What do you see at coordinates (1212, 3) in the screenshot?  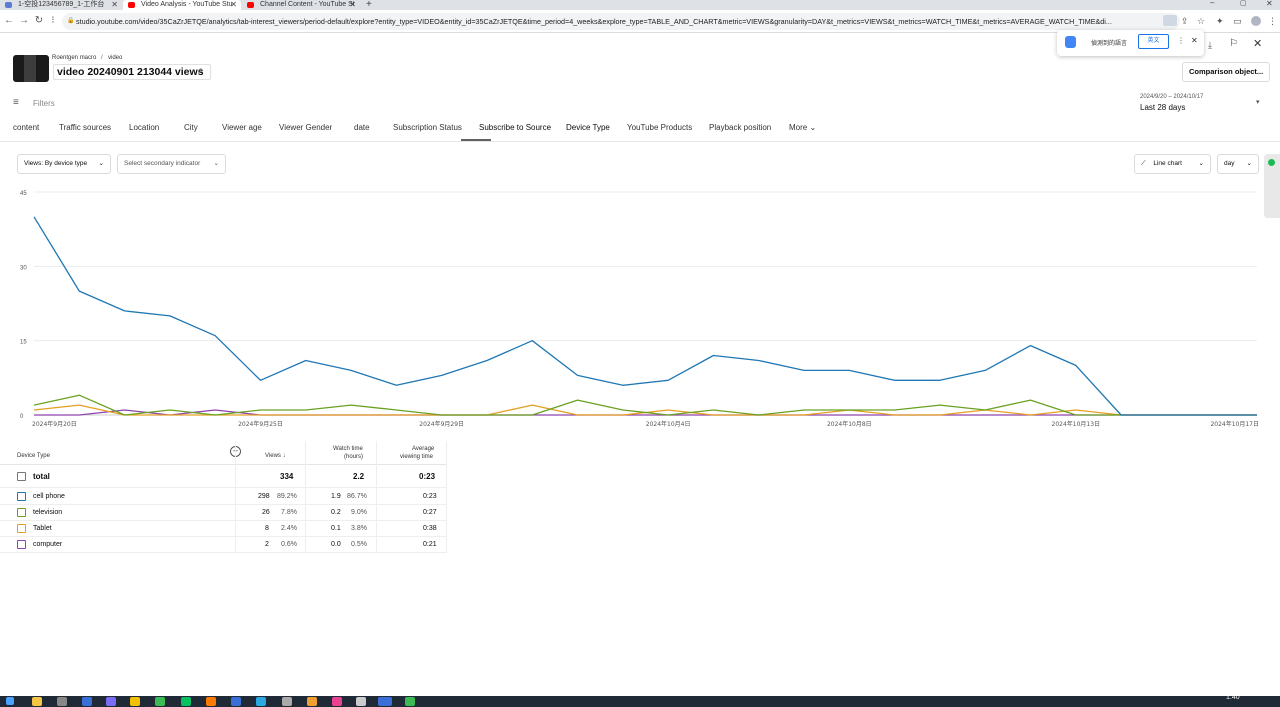 I see `minimize-window-icon: –` at bounding box center [1212, 3].